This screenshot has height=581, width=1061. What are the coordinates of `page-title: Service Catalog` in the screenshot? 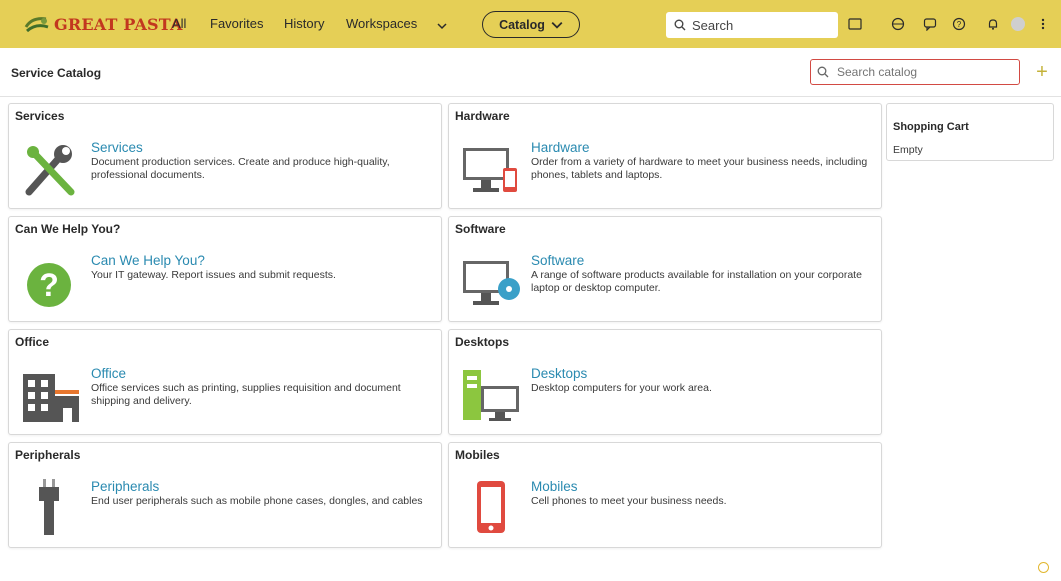 It's located at (56, 73).